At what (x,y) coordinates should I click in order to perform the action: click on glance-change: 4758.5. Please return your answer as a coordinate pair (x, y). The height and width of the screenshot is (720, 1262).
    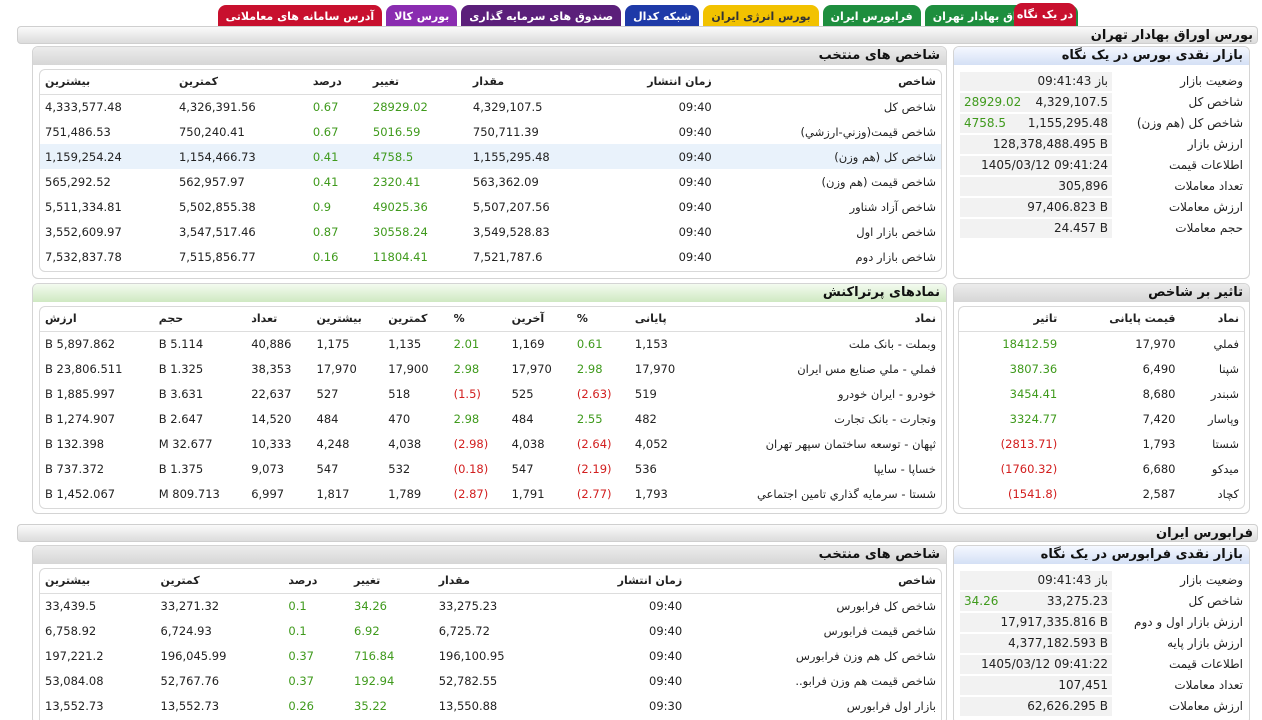
    Looking at the image, I should click on (985, 123).